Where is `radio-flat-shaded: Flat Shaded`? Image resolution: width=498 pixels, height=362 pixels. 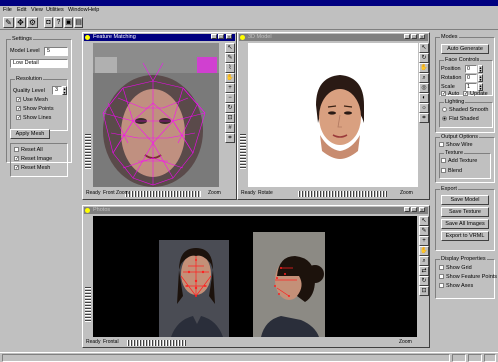 radio-flat-shaded: Flat Shaded is located at coordinates (460, 119).